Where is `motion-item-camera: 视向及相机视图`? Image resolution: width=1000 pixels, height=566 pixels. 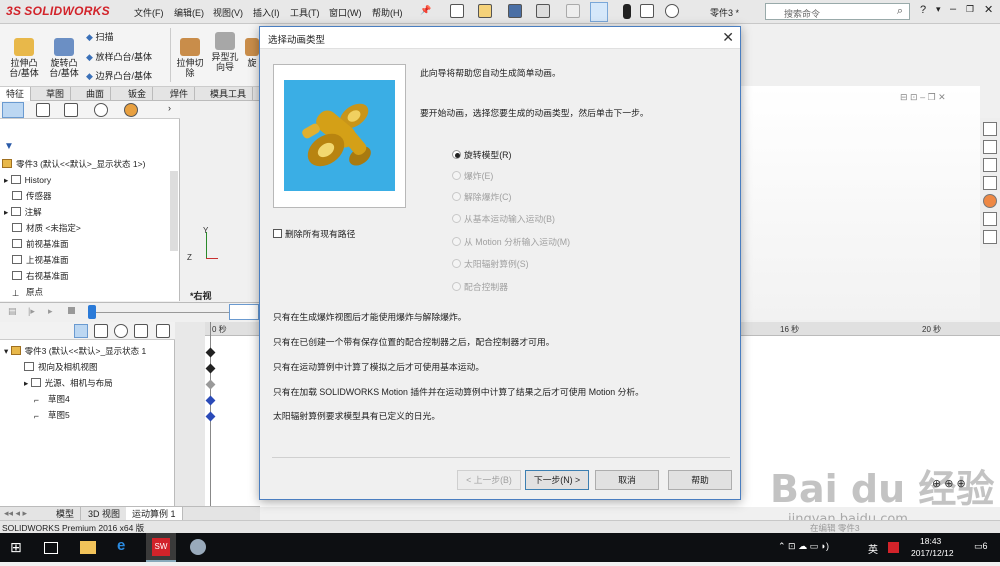
motion-item-camera: 视向及相机视图 is located at coordinates (61, 367).